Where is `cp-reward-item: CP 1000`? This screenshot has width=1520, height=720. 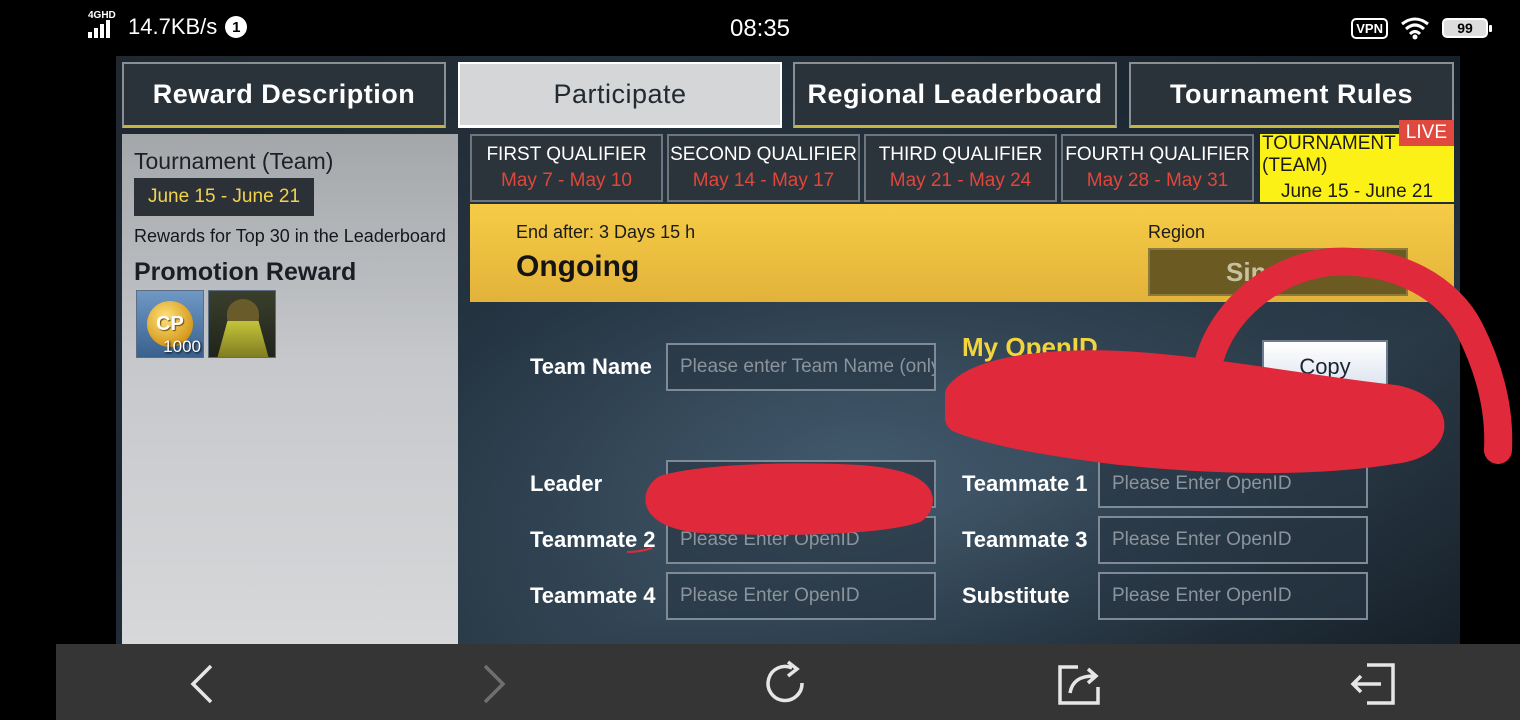
cp-reward-item: CP 1000 is located at coordinates (170, 324).